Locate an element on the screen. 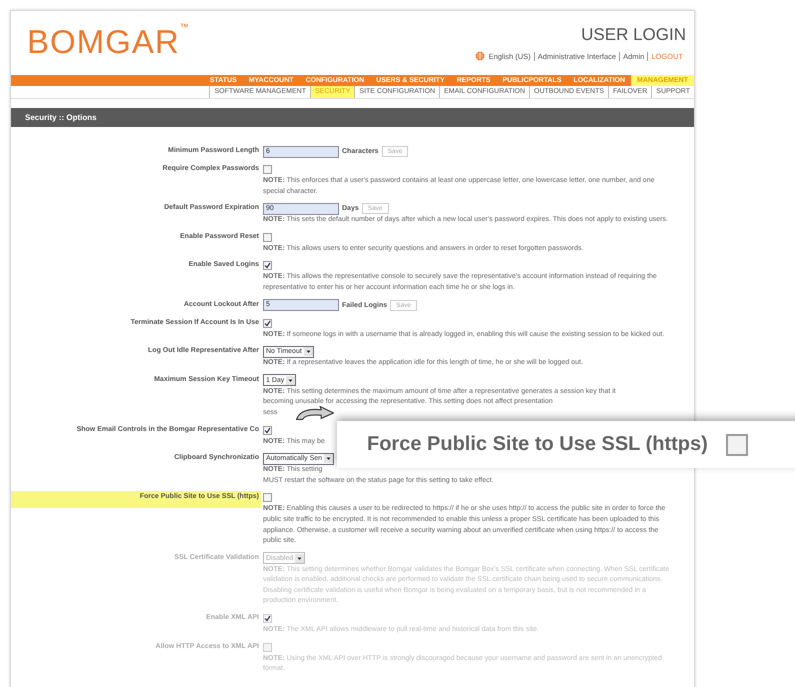  callout-label: Force Public Site to Use SSL (https) is located at coordinates (537, 444).